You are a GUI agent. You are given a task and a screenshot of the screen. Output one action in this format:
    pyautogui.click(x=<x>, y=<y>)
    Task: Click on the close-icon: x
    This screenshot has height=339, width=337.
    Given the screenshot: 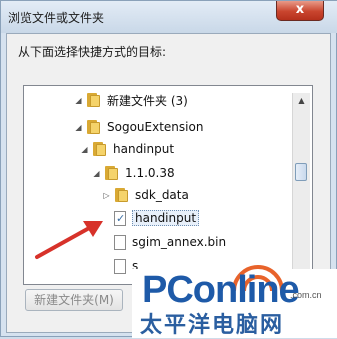 What is the action you would take?
    pyautogui.click(x=300, y=9)
    